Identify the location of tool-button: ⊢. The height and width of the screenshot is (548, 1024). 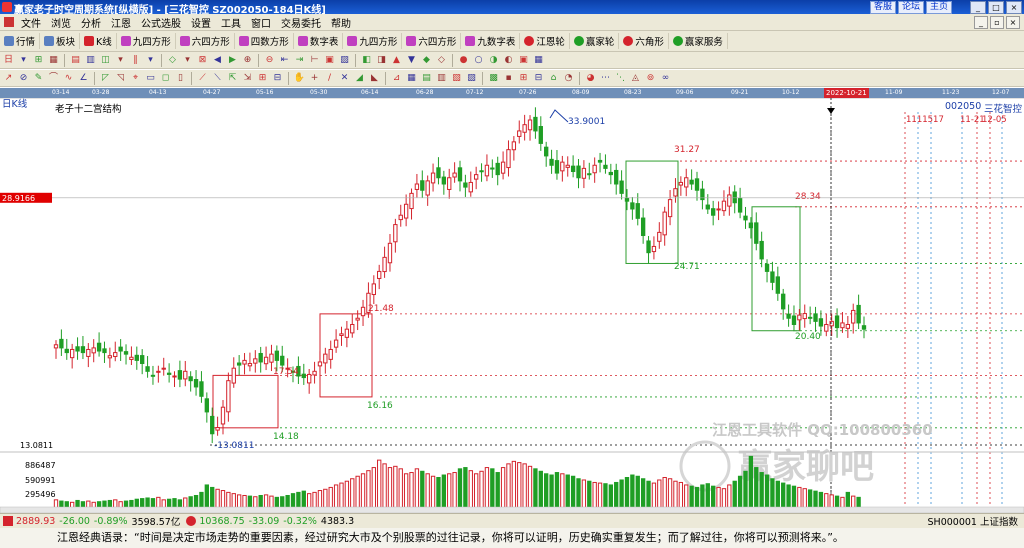
(314, 60).